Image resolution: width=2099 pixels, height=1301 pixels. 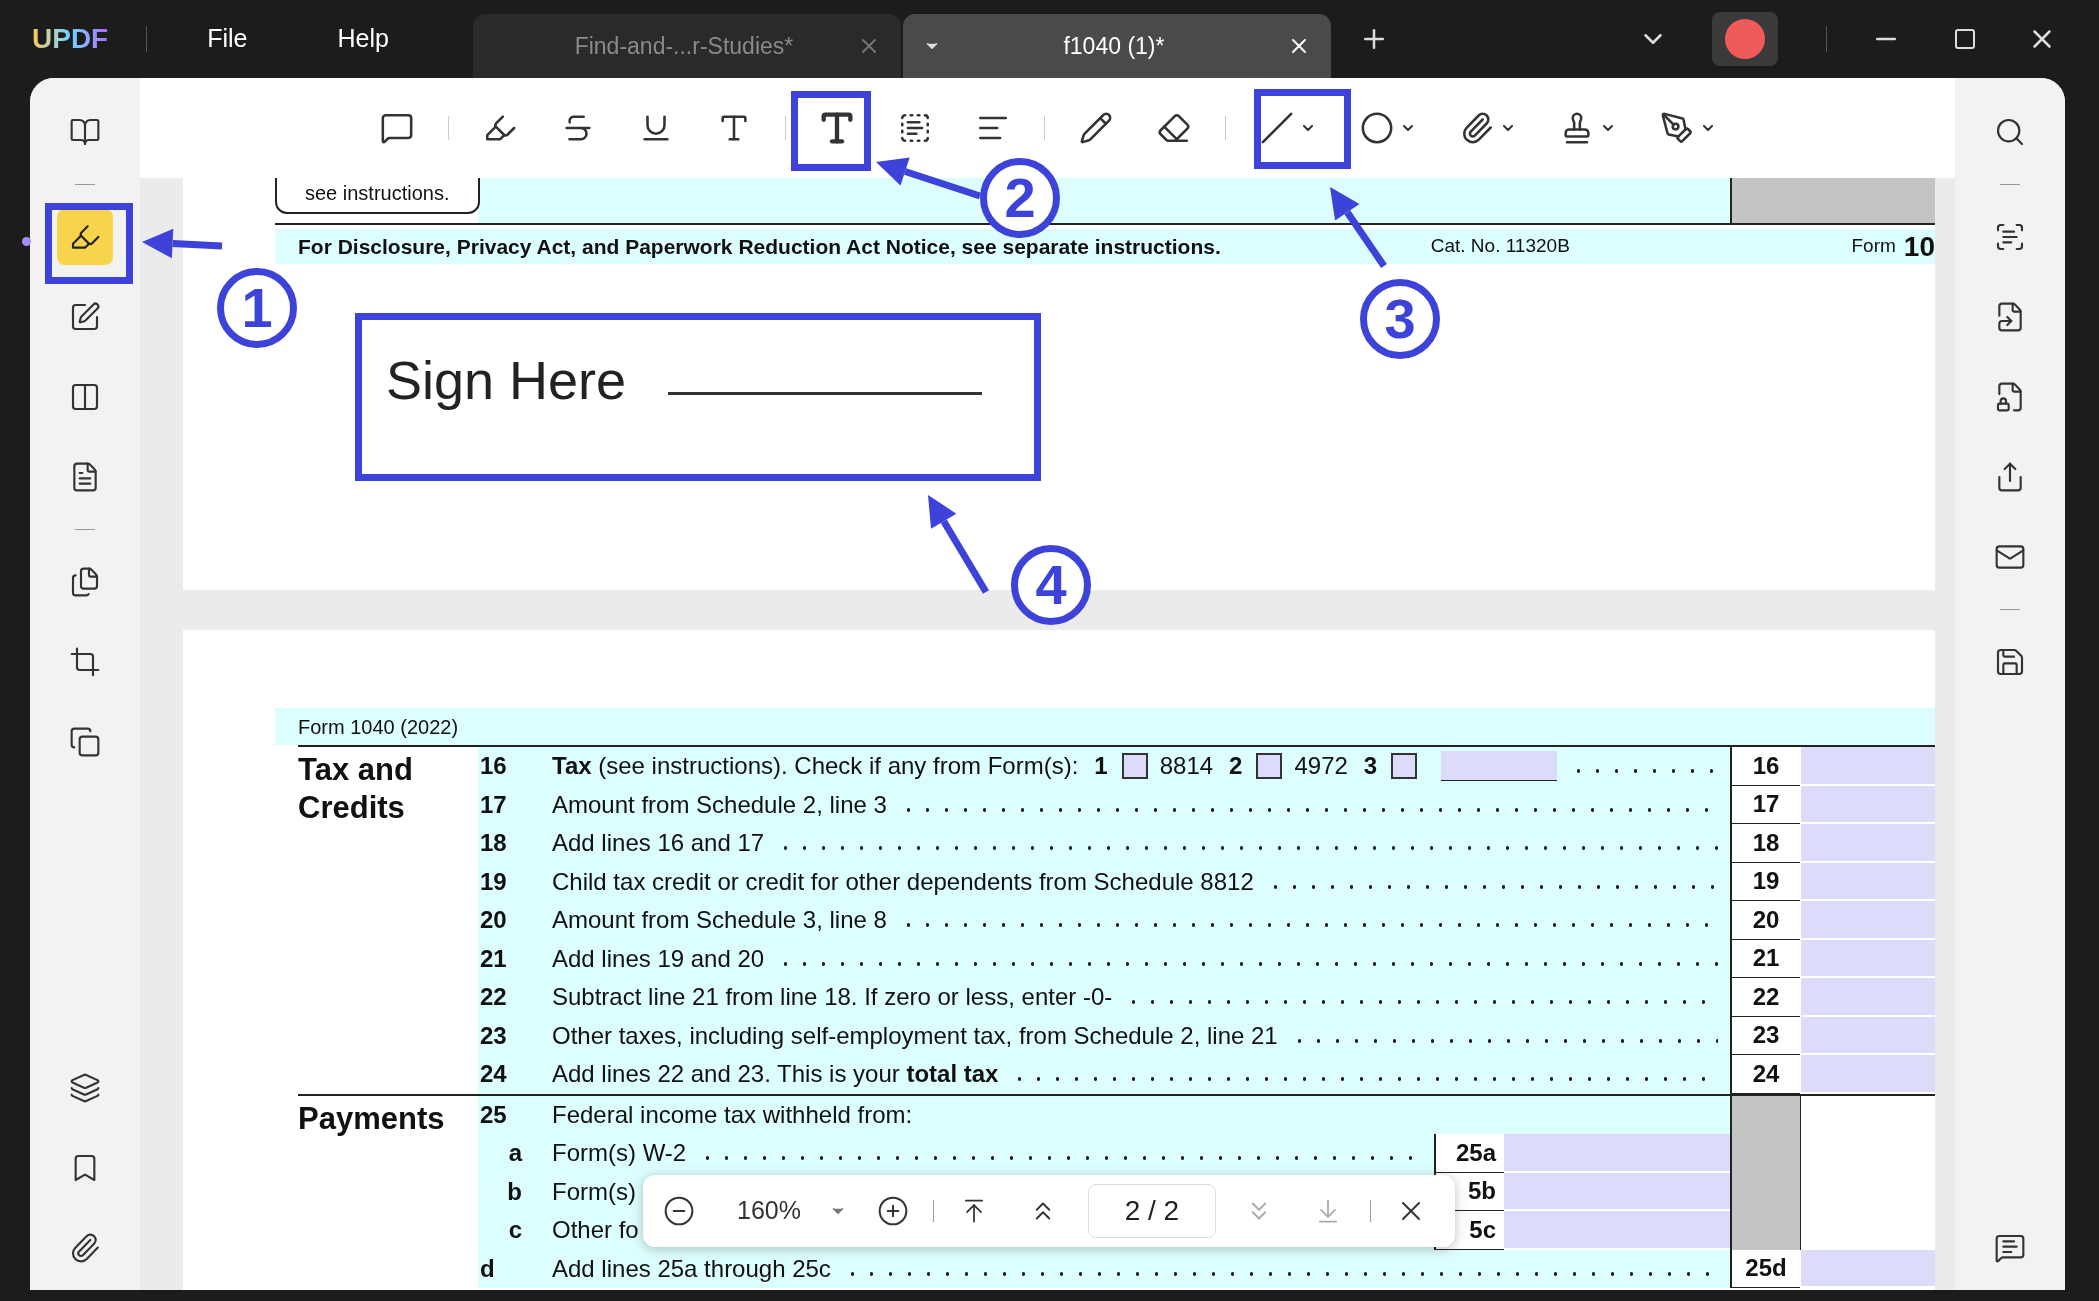 I want to click on account-button, so click(x=1745, y=39).